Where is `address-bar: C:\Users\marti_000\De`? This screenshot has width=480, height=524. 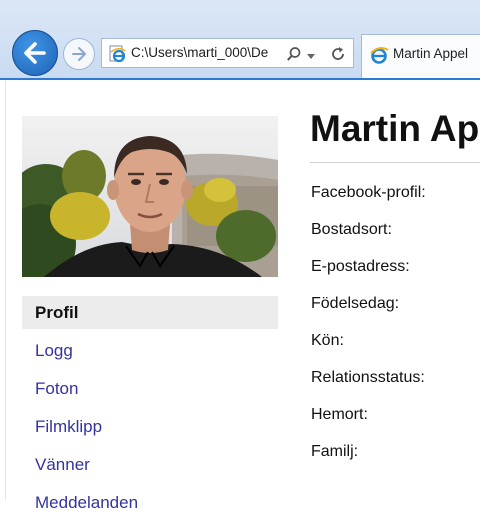
address-bar: C:\Users\marti_000\De is located at coordinates (227, 53).